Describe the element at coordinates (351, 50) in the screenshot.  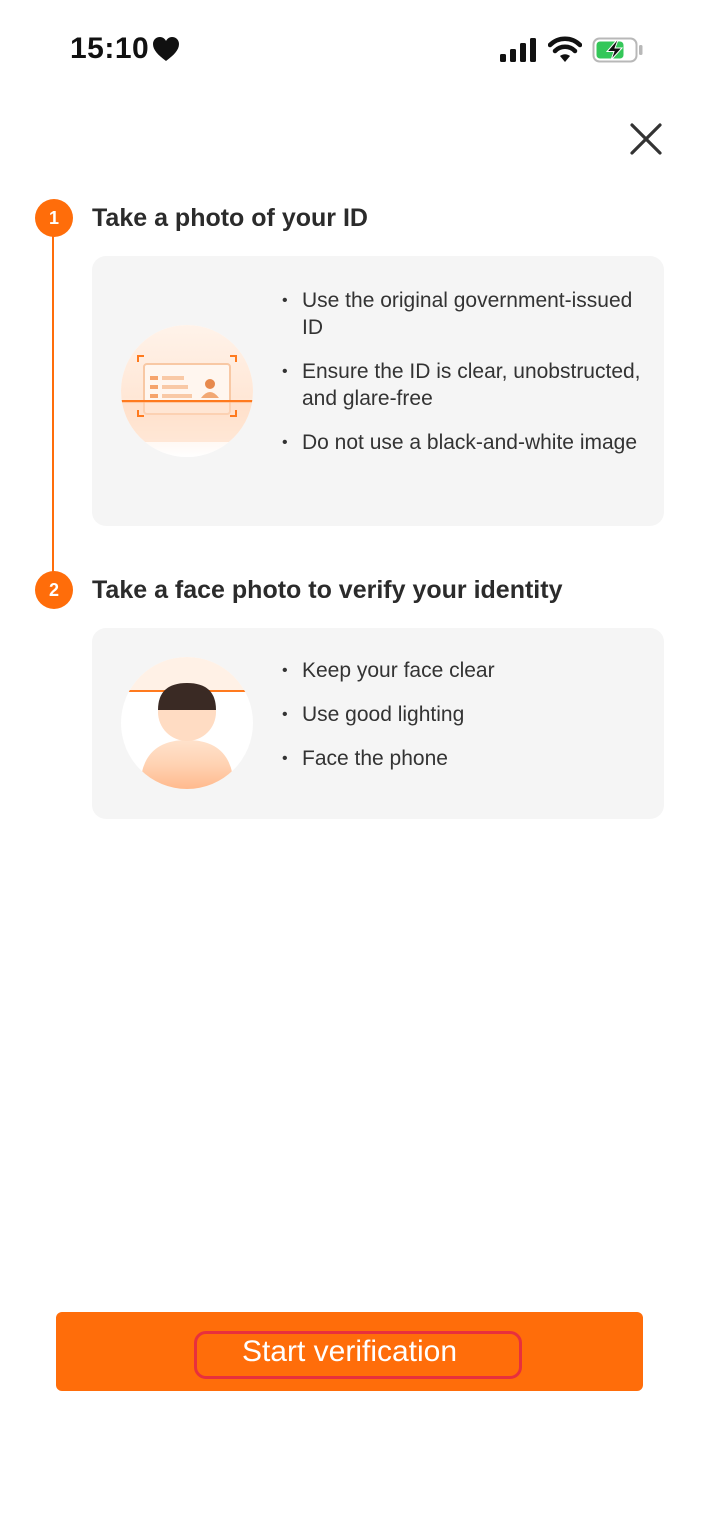
I see `status-bar: 15:10` at that location.